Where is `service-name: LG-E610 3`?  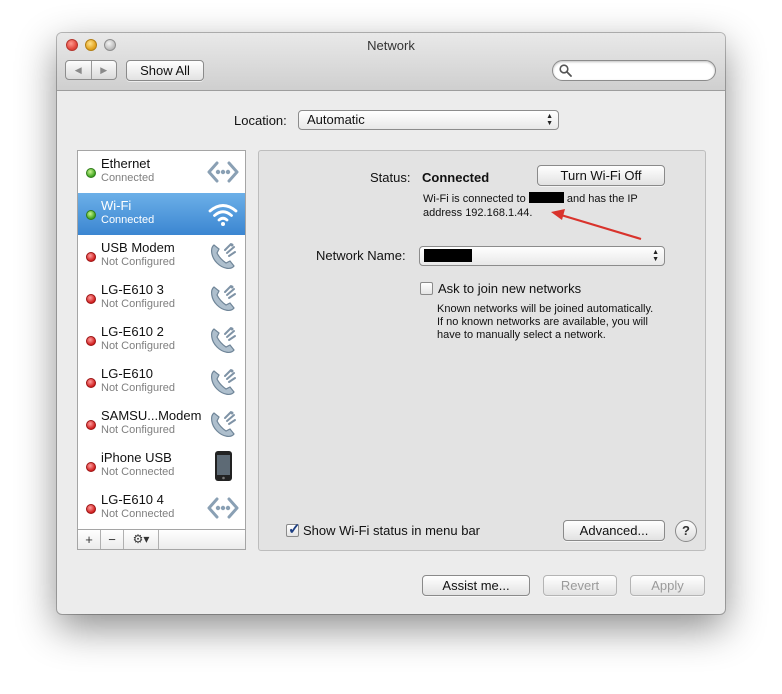 service-name: LG-E610 3 is located at coordinates (132, 289).